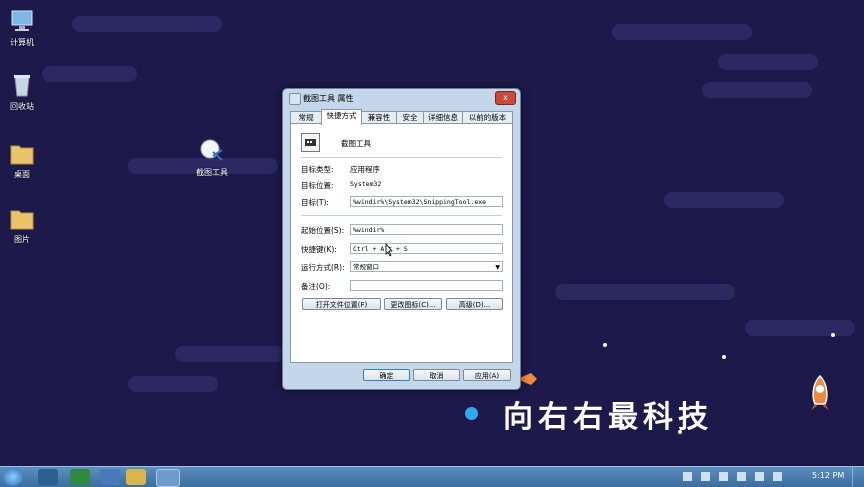  I want to click on desktop-icon-label: 图片, so click(22, 239).